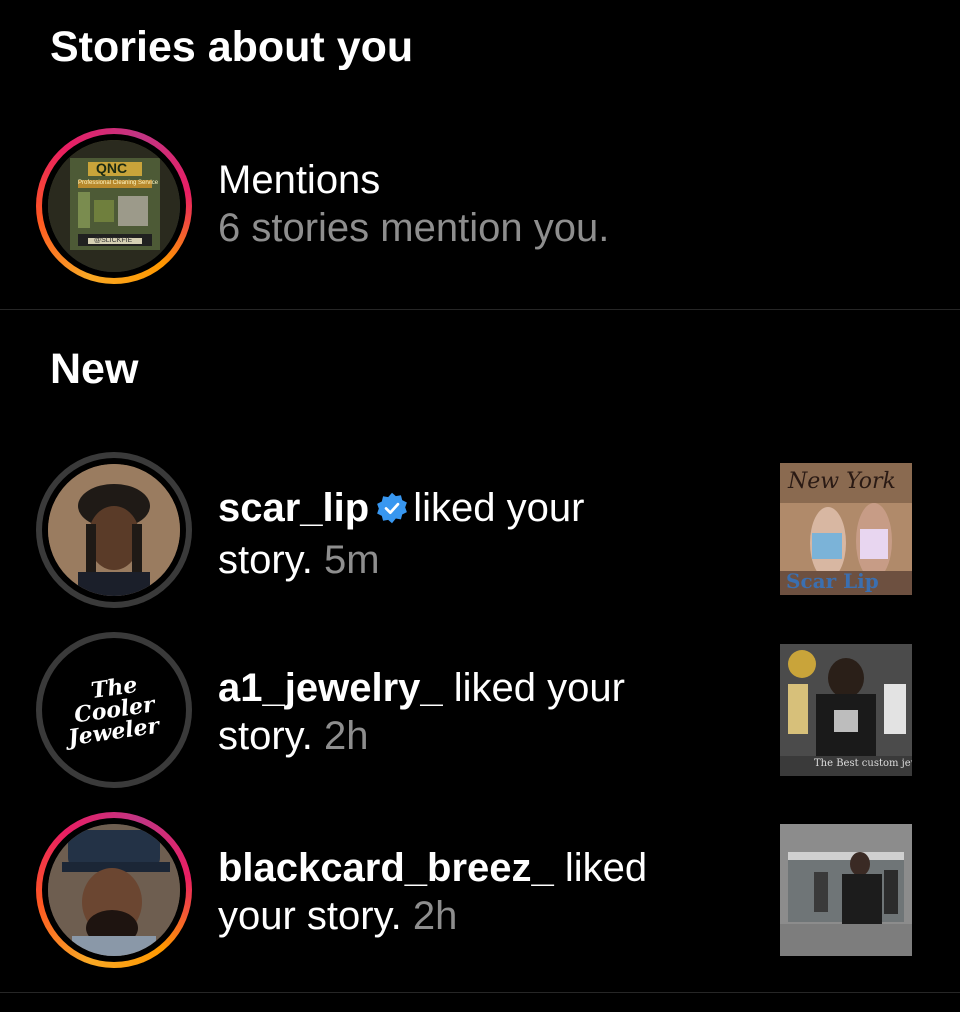 The height and width of the screenshot is (1012, 960). Describe the element at coordinates (113, 240) in the screenshot. I see `mentions-avatar-handle: @SLICKFIE` at that location.